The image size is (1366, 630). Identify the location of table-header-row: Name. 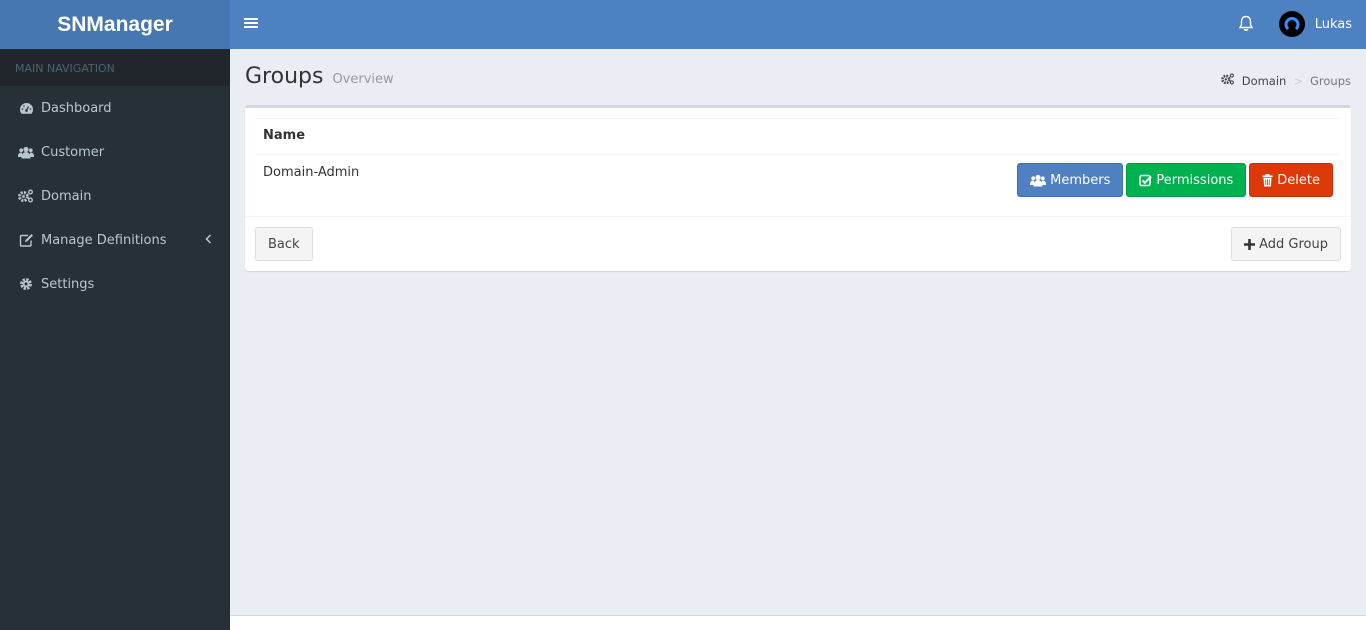
(798, 136).